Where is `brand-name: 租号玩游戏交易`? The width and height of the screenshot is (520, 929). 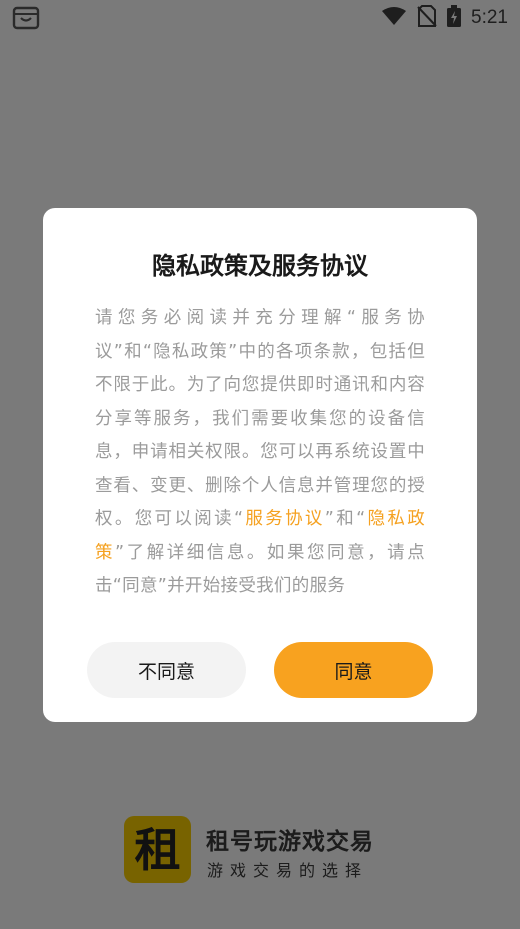
brand-name: 租号玩游戏交易 is located at coordinates (290, 842).